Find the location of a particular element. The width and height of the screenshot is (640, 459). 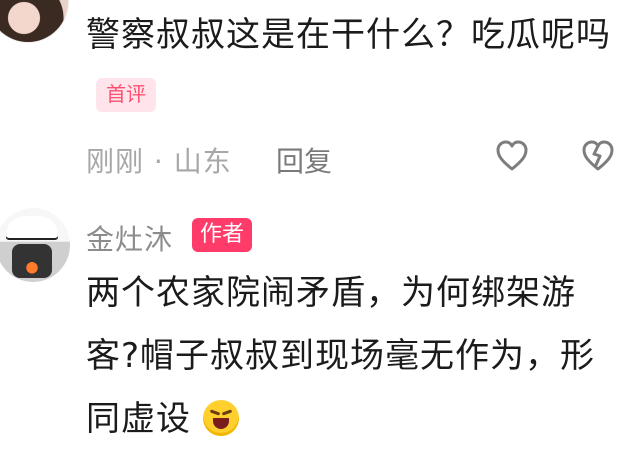

author-avatar is located at coordinates (35, 245).